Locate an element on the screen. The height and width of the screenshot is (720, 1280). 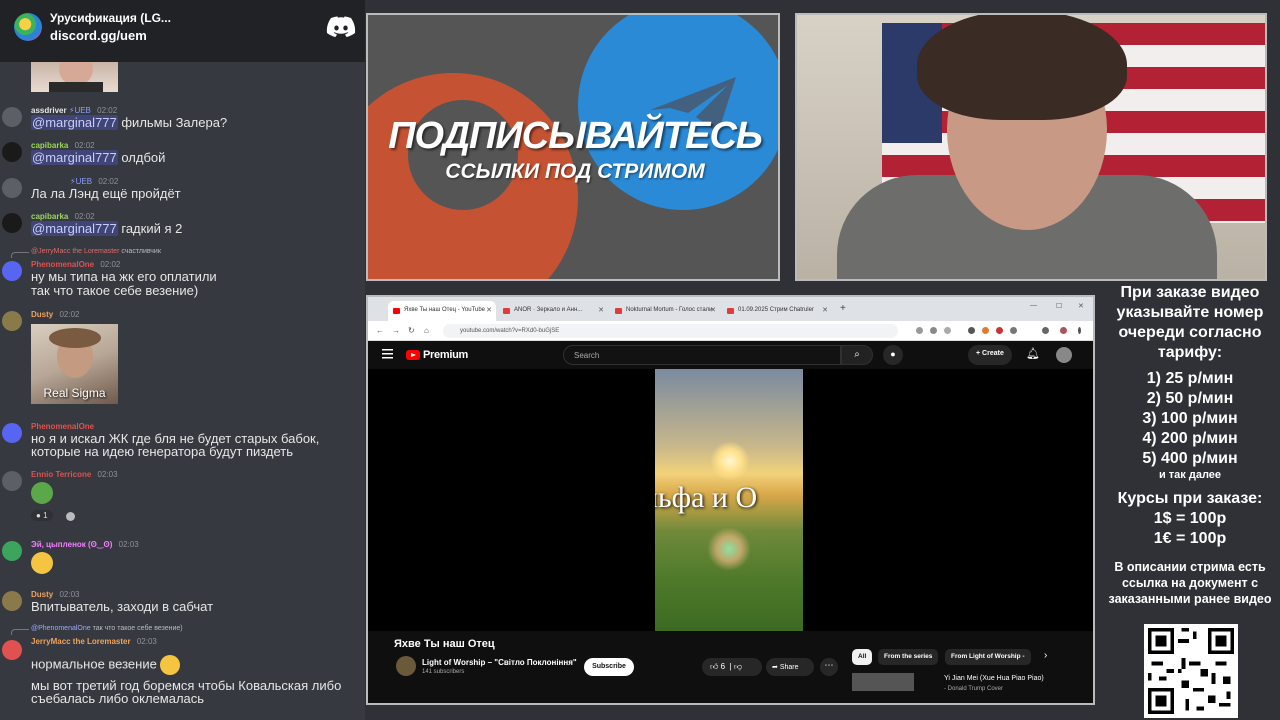
hamburger-menu-icon is located at coordinates (387, 354).